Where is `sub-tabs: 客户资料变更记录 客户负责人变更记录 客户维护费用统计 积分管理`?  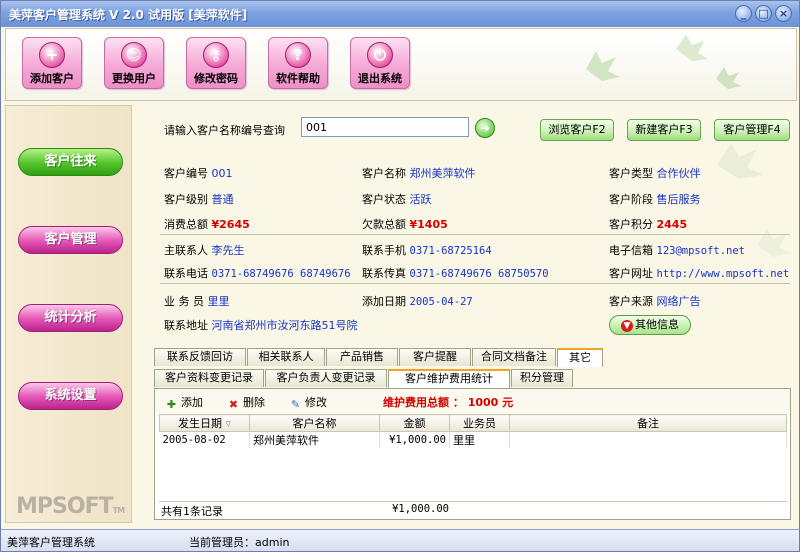 sub-tabs: 客户资料变更记录 客户负责人变更记录 客户维护费用统计 积分管理 is located at coordinates (472, 378).